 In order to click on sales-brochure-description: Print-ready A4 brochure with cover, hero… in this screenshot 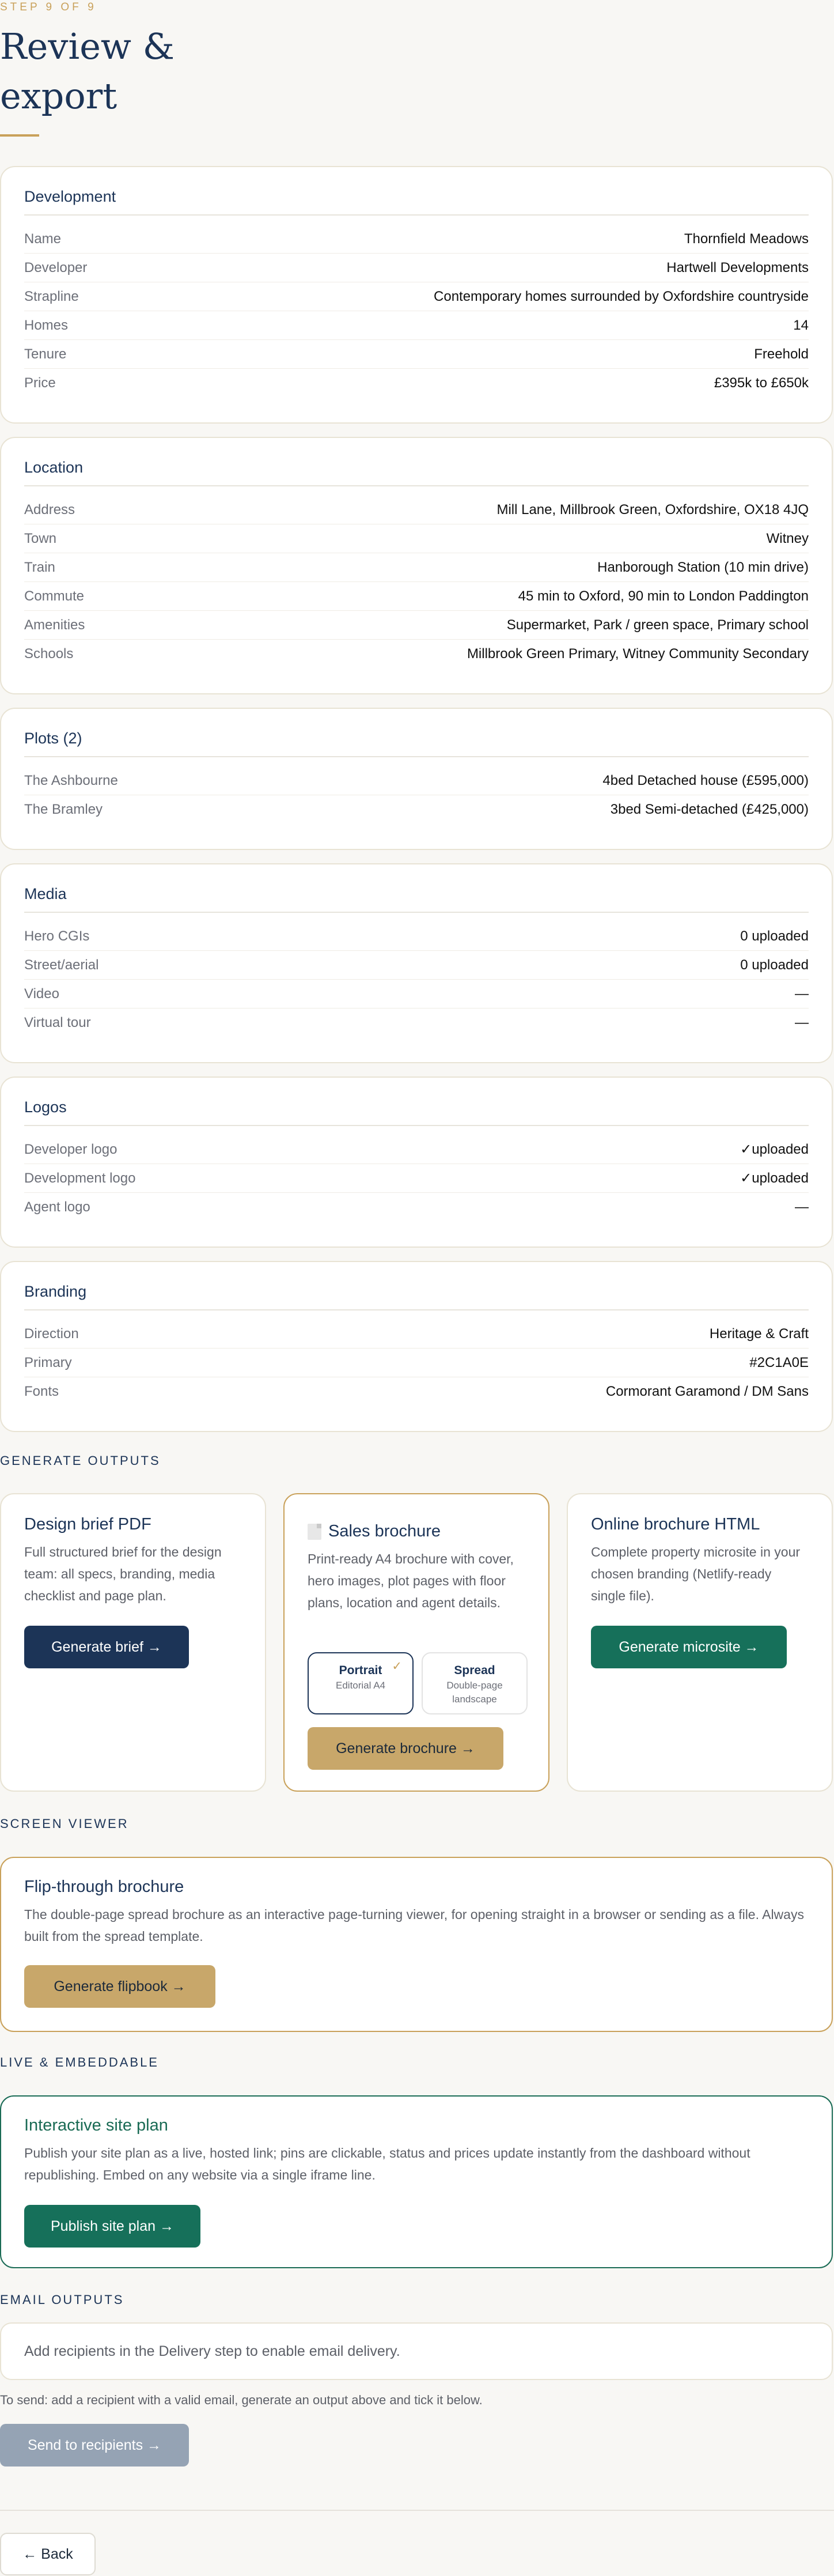, I will do `click(411, 1580)`.